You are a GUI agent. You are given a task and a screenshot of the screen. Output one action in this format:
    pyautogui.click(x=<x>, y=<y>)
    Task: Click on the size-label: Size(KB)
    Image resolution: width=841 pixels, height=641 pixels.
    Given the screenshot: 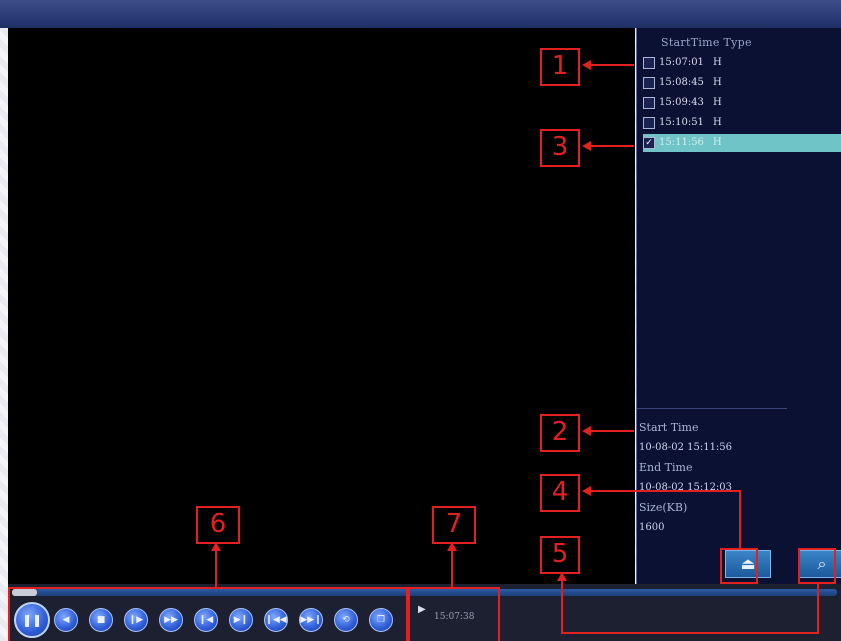 What is the action you would take?
    pyautogui.click(x=663, y=507)
    